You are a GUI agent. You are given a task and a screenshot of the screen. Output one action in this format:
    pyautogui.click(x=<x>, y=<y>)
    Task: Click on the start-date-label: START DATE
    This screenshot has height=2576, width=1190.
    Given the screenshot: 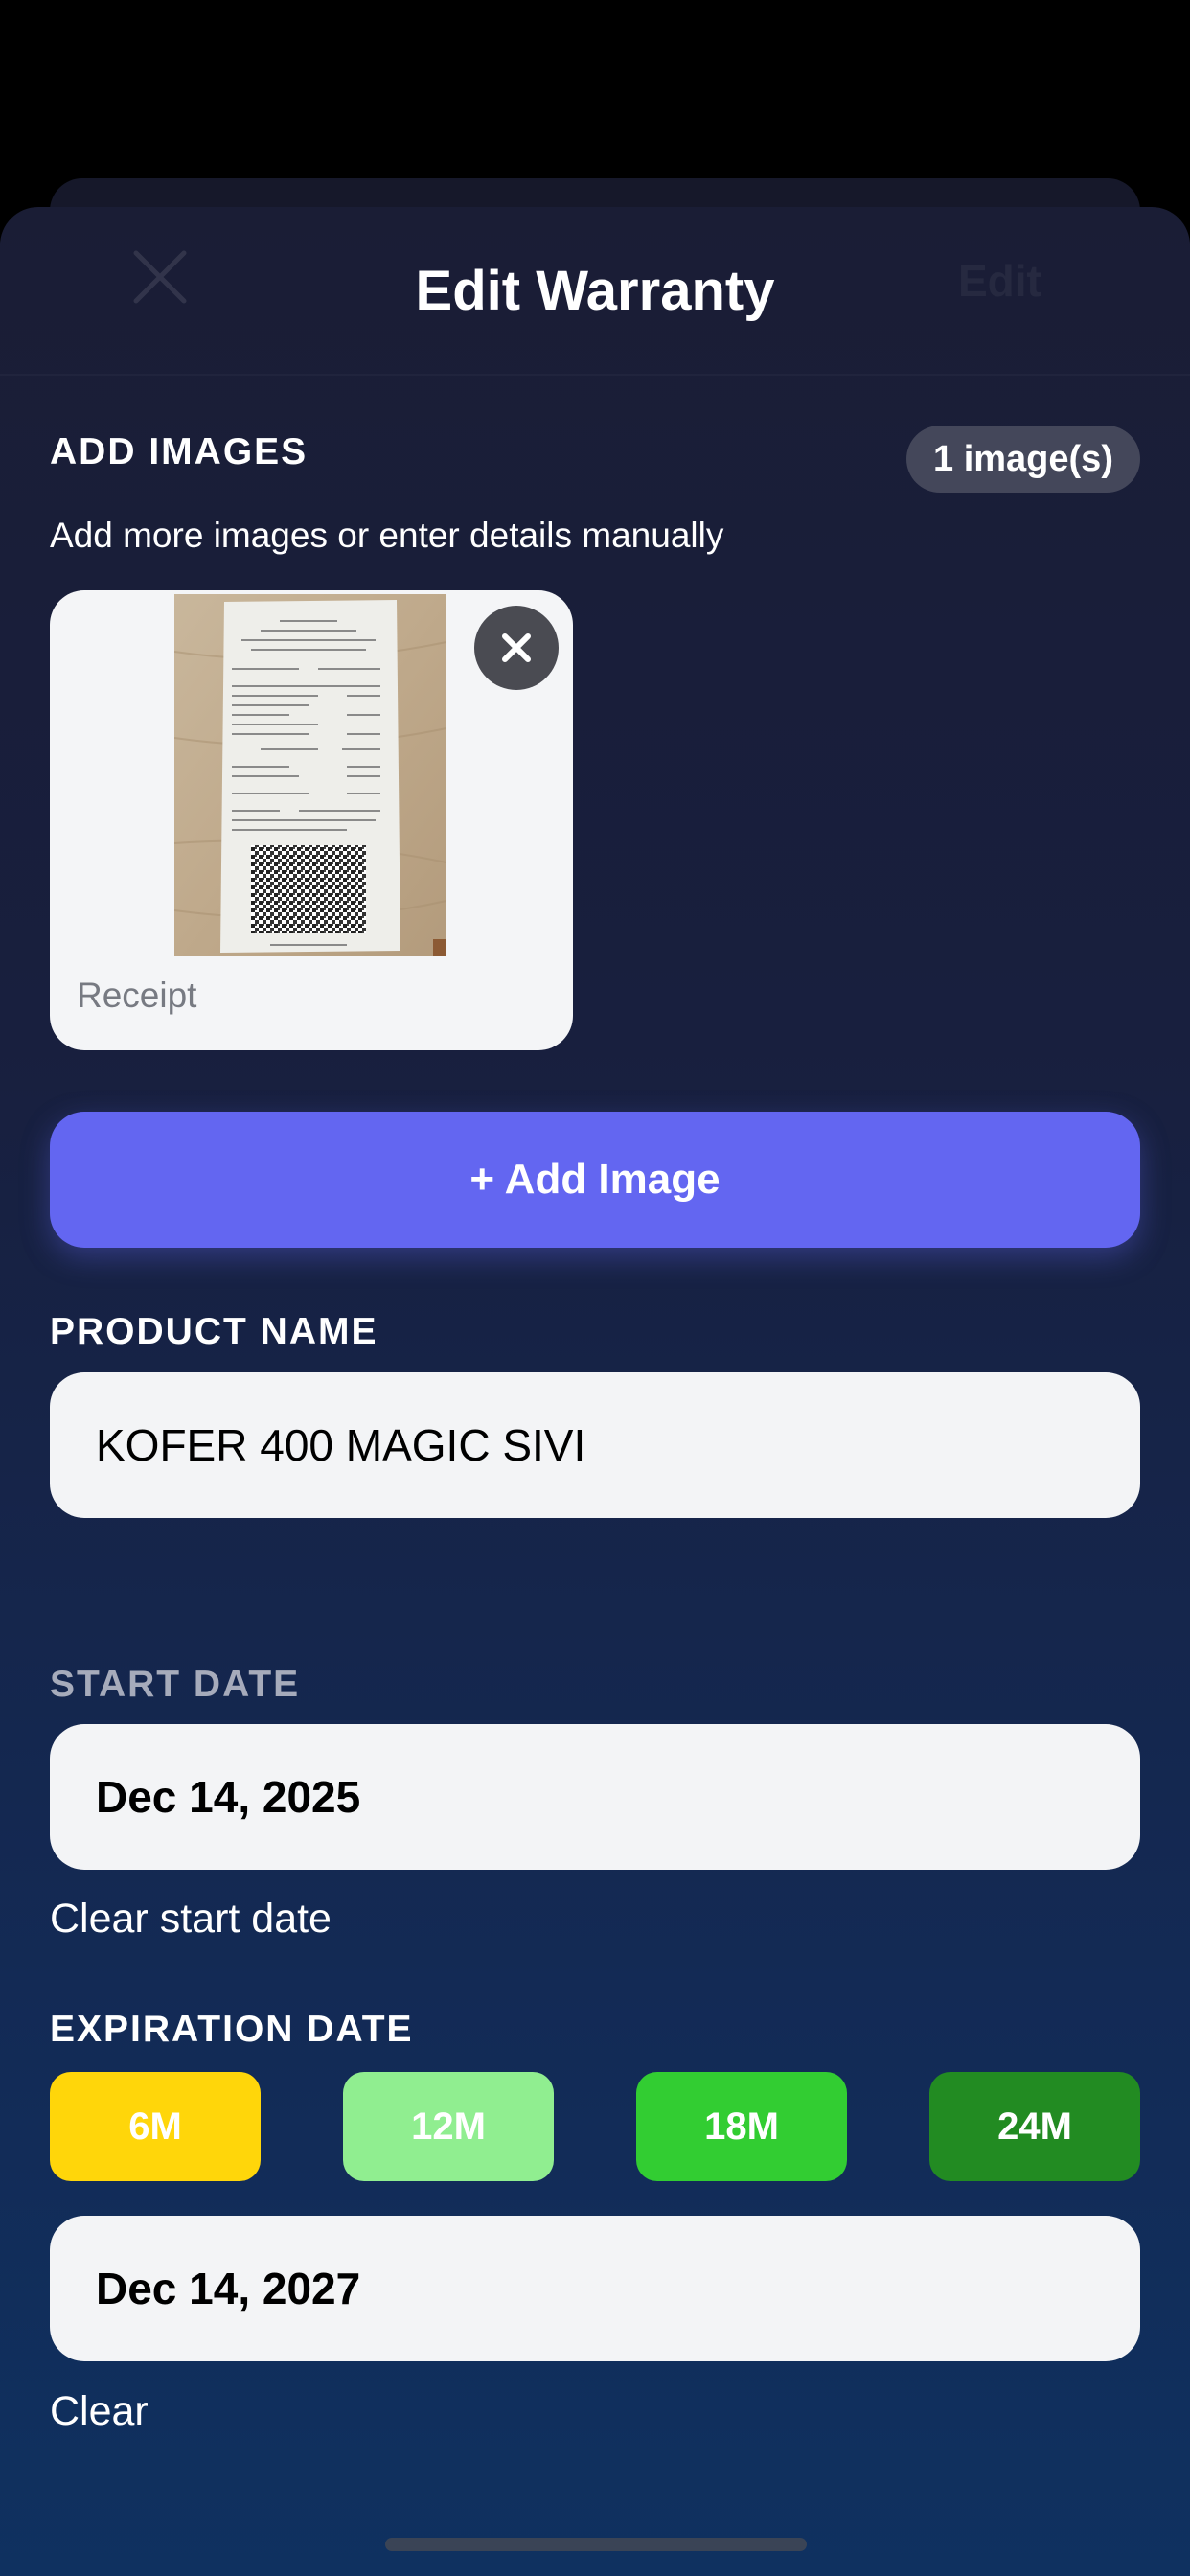 What is the action you would take?
    pyautogui.click(x=175, y=1684)
    